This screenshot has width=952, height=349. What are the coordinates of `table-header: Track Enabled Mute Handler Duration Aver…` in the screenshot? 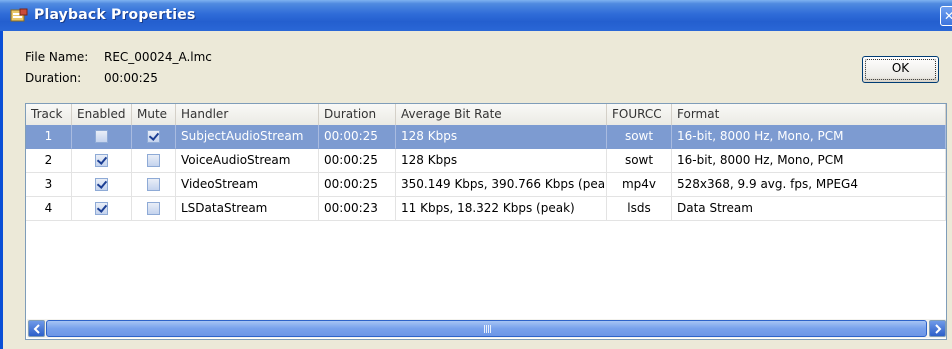 It's located at (486, 115).